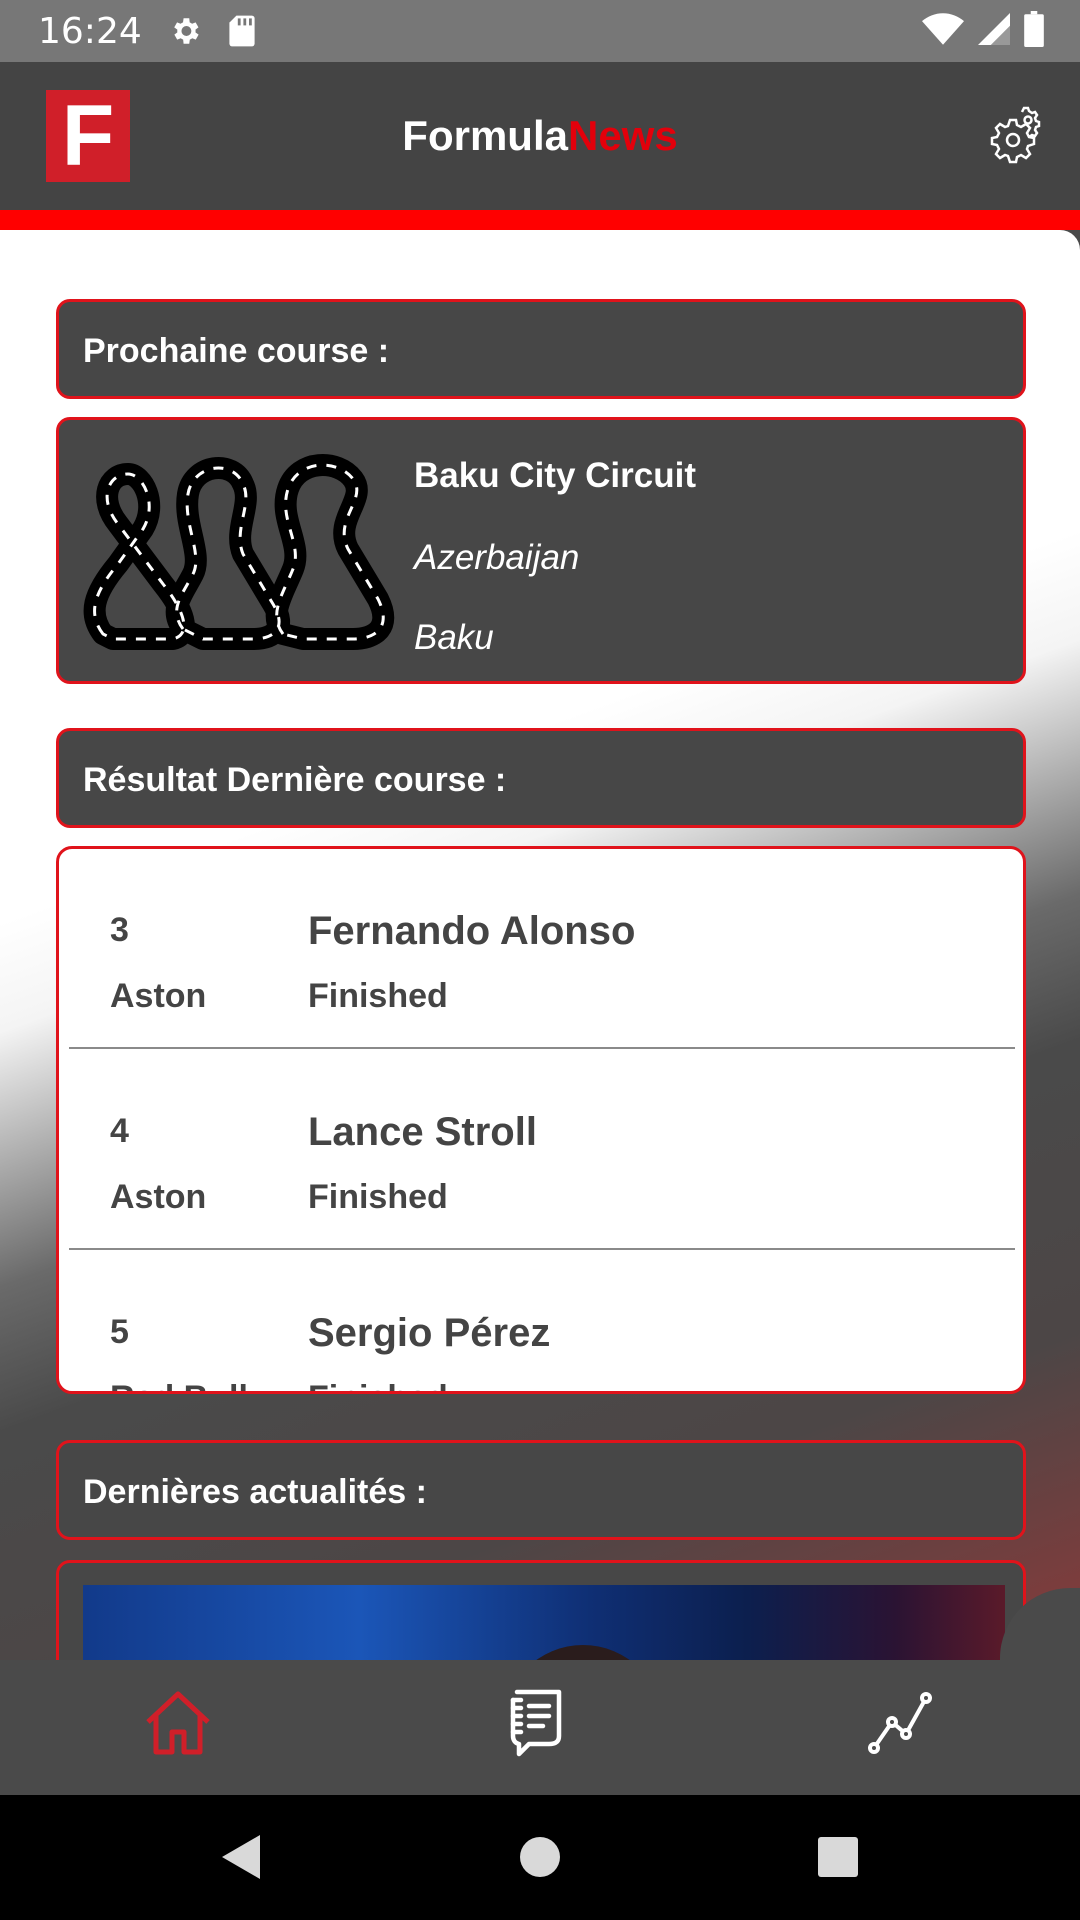  I want to click on table-row: 5 Red Bull Sergio Pérez Finished, so click(541, 1321).